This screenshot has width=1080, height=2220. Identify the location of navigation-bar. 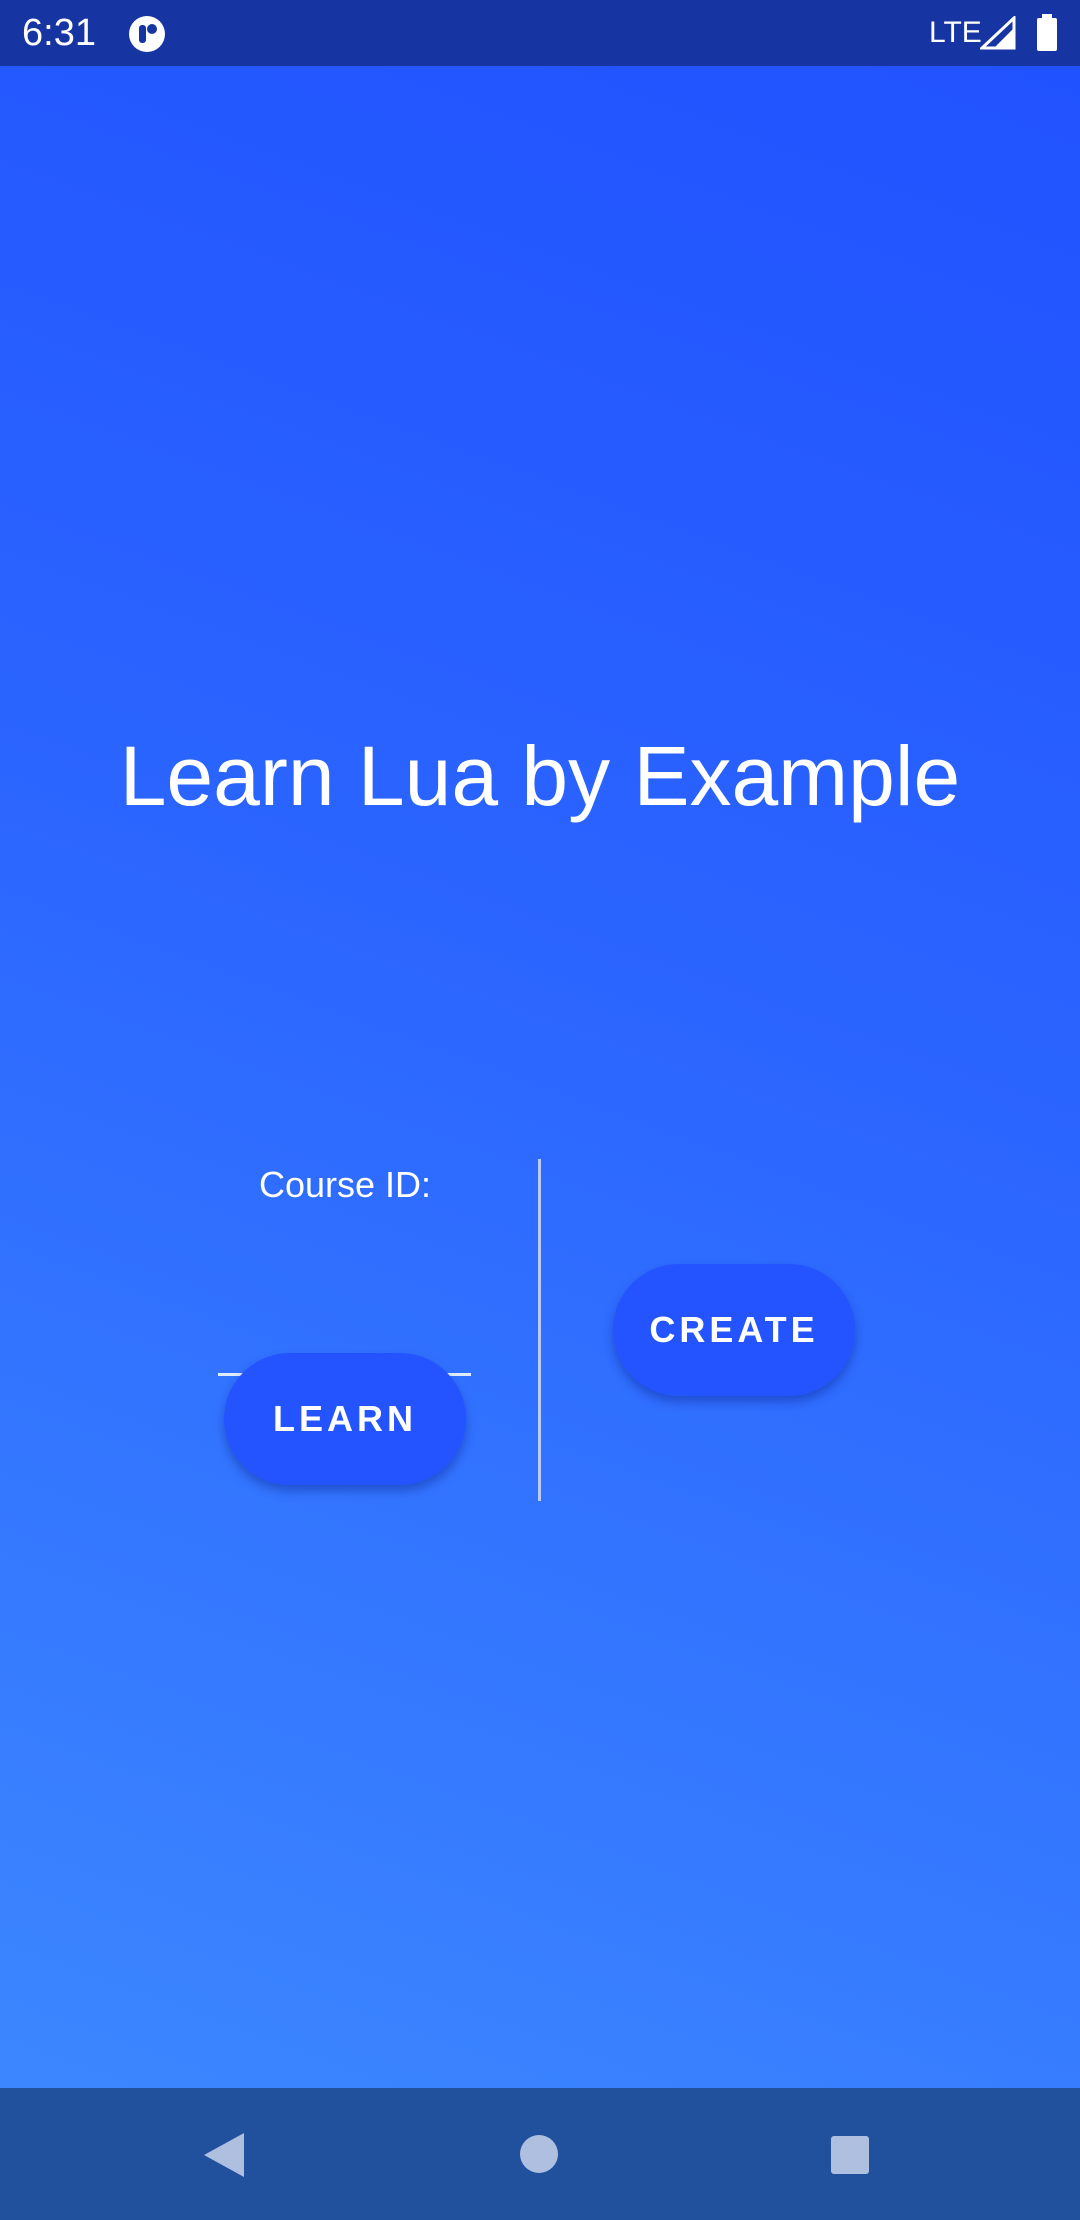
(540, 2154).